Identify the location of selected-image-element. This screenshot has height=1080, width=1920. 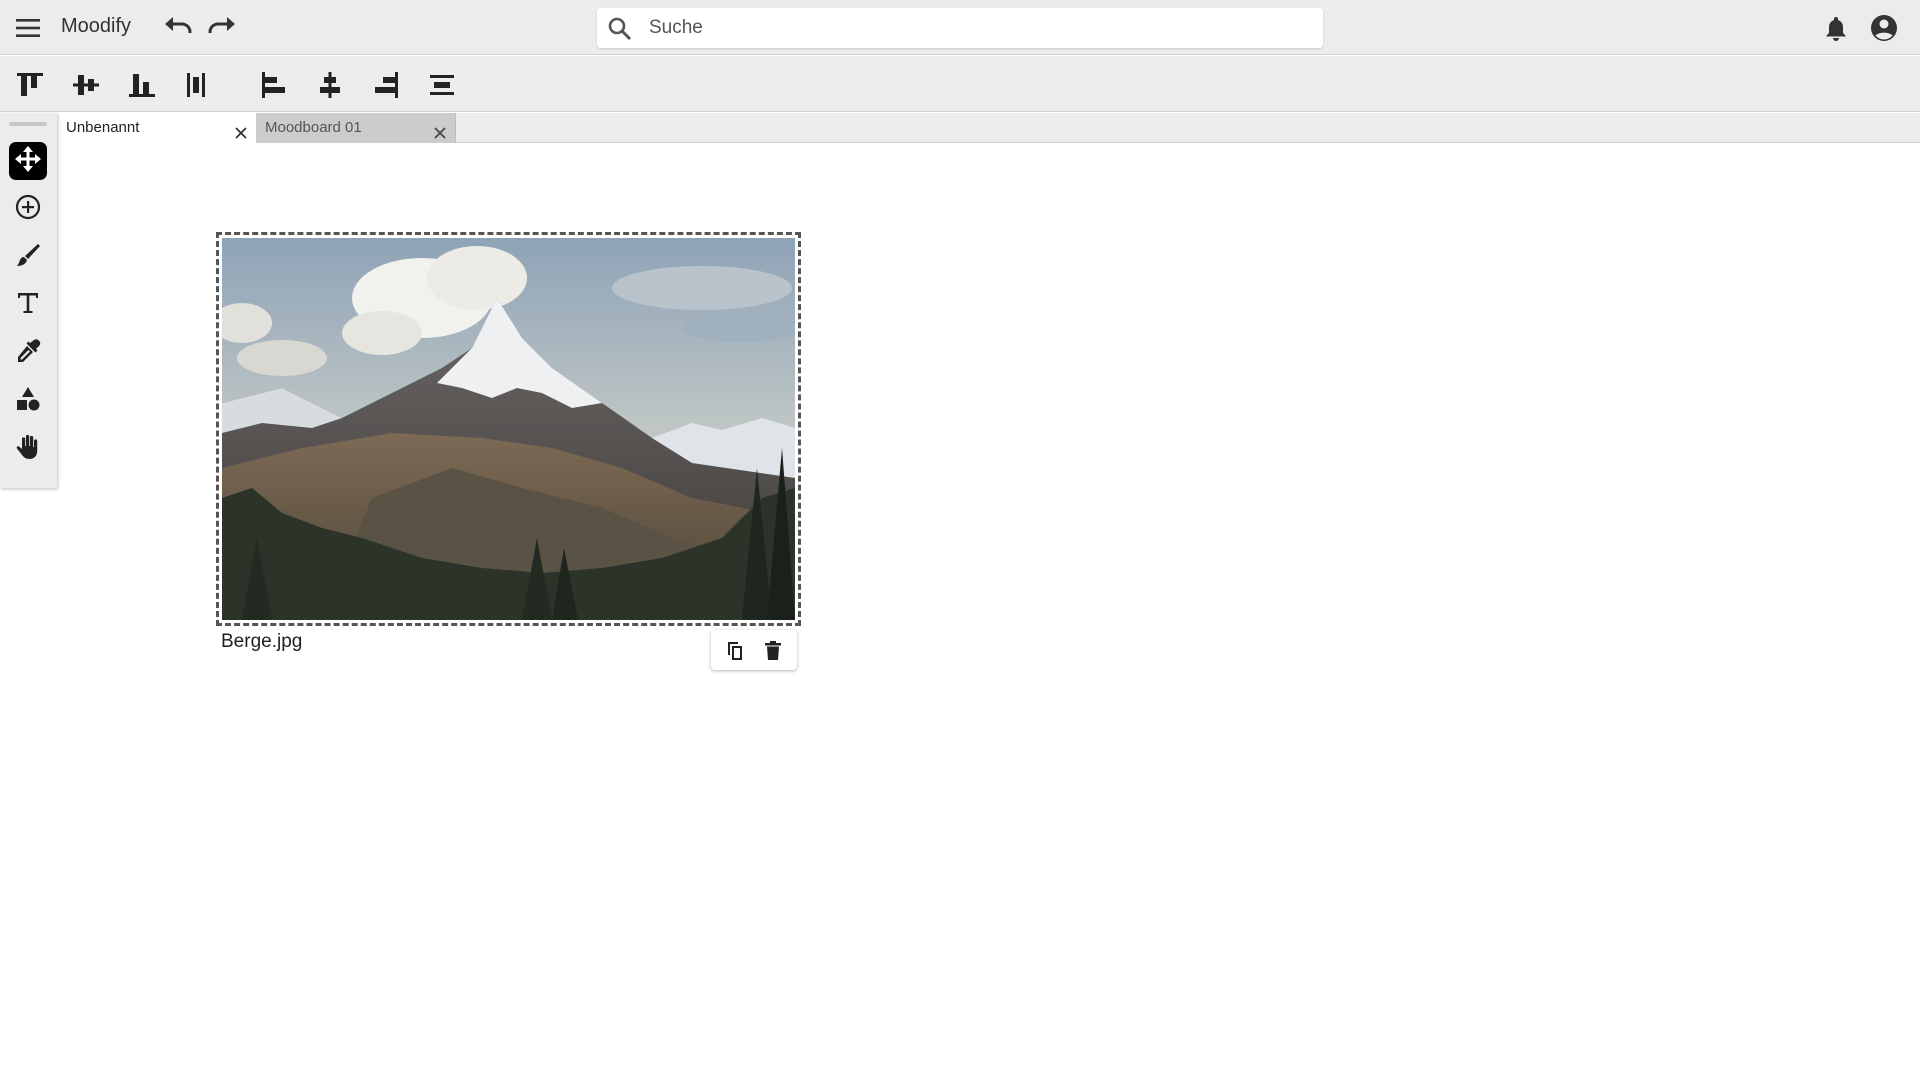
(508, 429).